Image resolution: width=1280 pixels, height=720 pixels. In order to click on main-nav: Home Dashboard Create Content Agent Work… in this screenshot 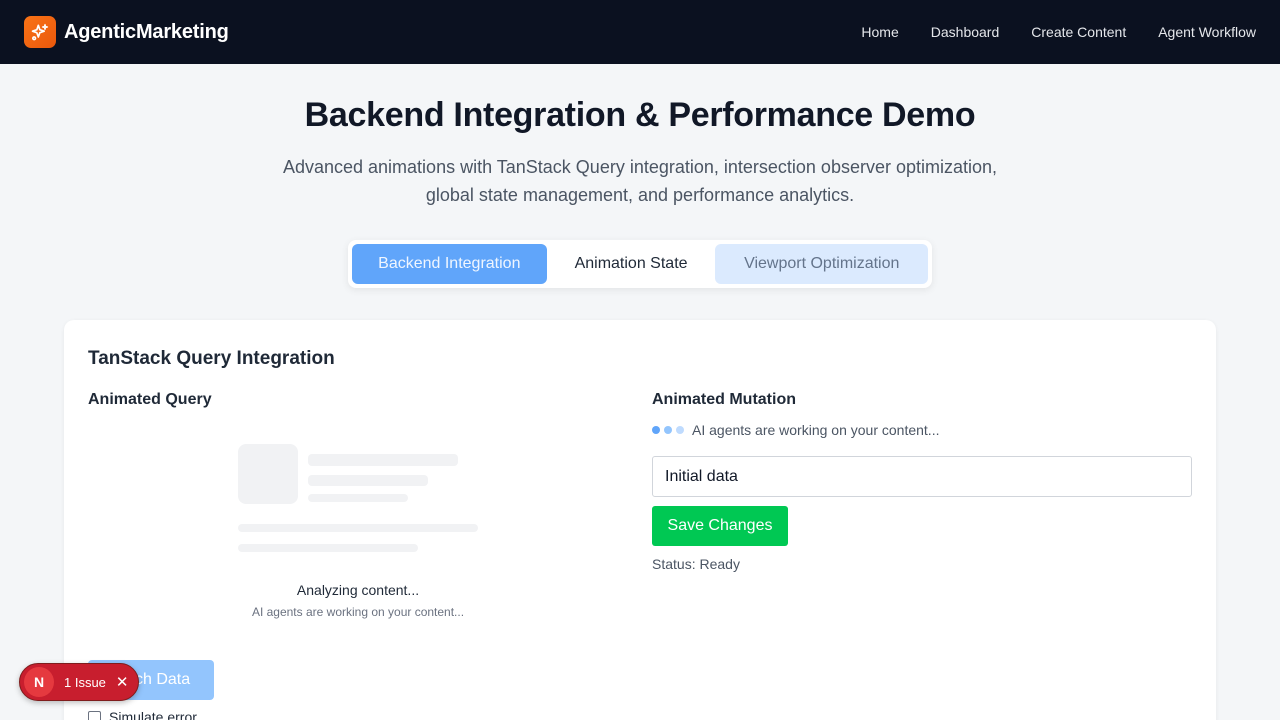, I will do `click(1058, 32)`.